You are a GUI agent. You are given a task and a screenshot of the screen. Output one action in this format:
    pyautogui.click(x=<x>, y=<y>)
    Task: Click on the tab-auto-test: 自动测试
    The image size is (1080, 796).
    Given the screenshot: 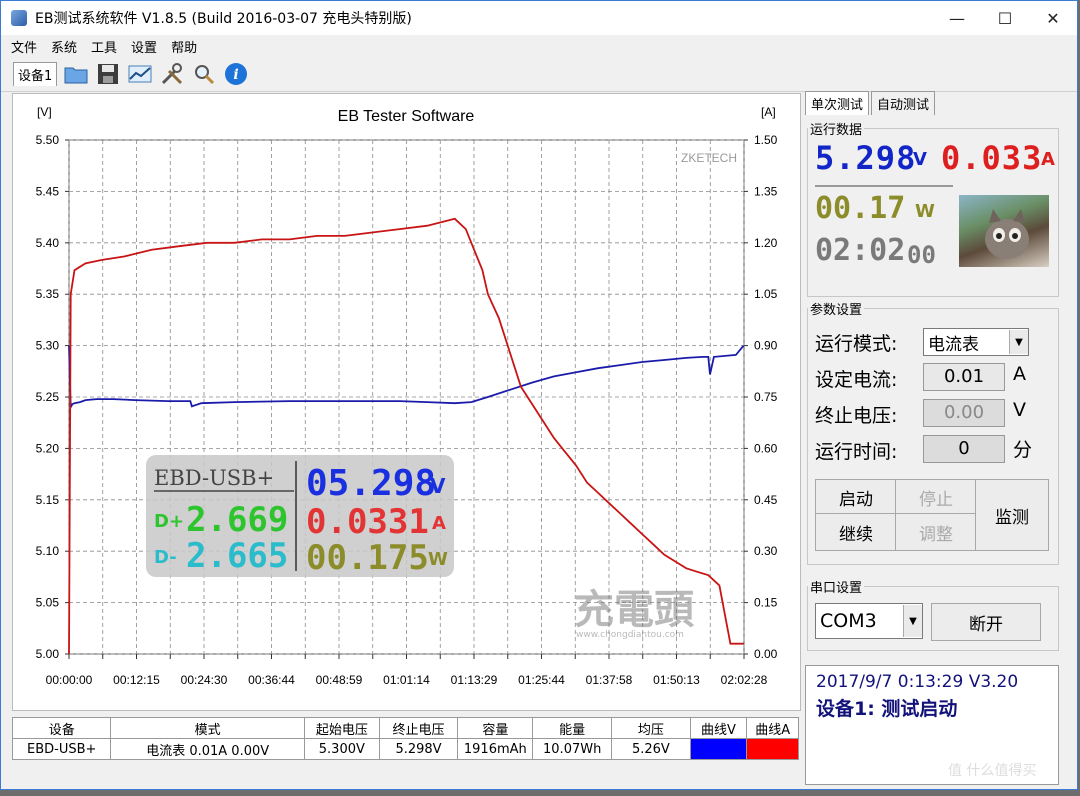 What is the action you would take?
    pyautogui.click(x=903, y=103)
    